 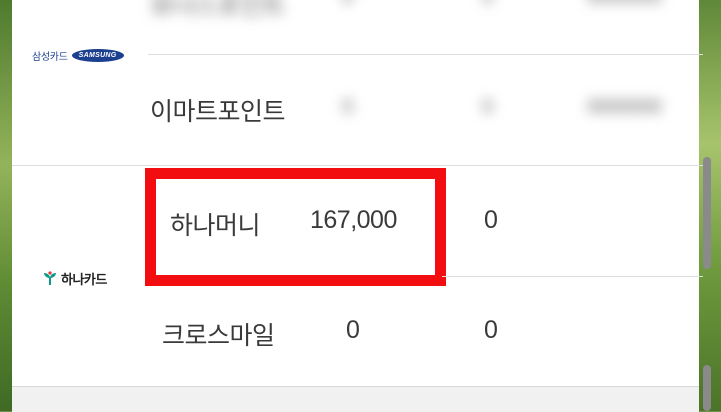 I want to click on row-name-cross-mile: 크로스마일, so click(x=218, y=336).